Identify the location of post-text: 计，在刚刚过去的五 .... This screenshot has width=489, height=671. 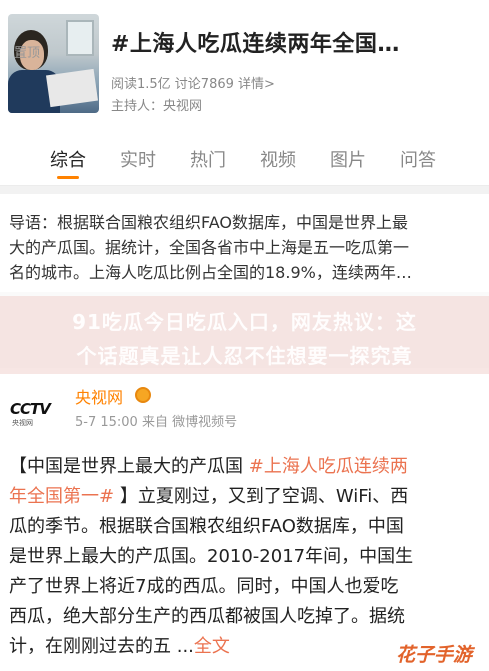
(101, 646).